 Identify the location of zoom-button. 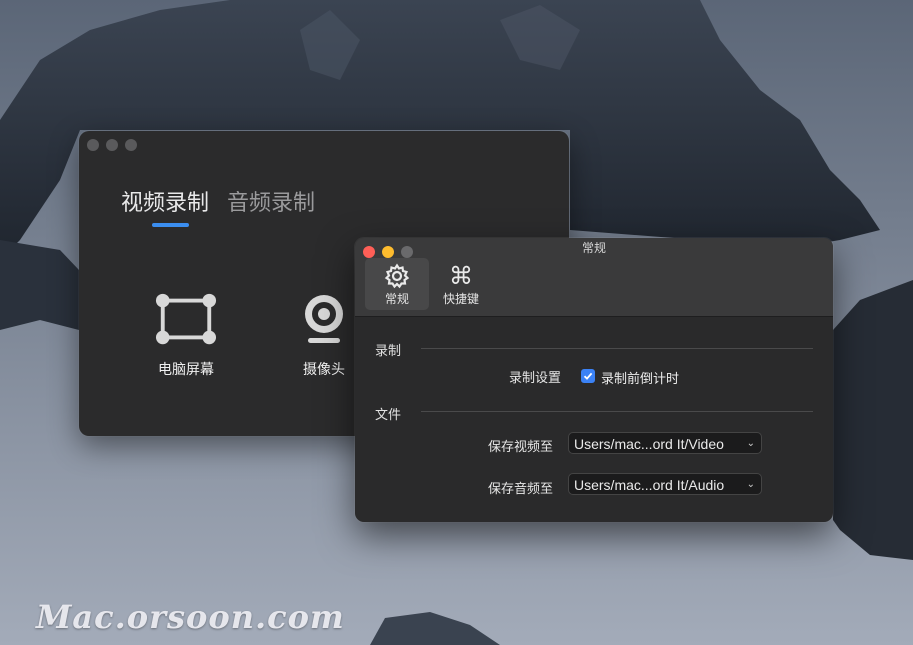
(131, 145).